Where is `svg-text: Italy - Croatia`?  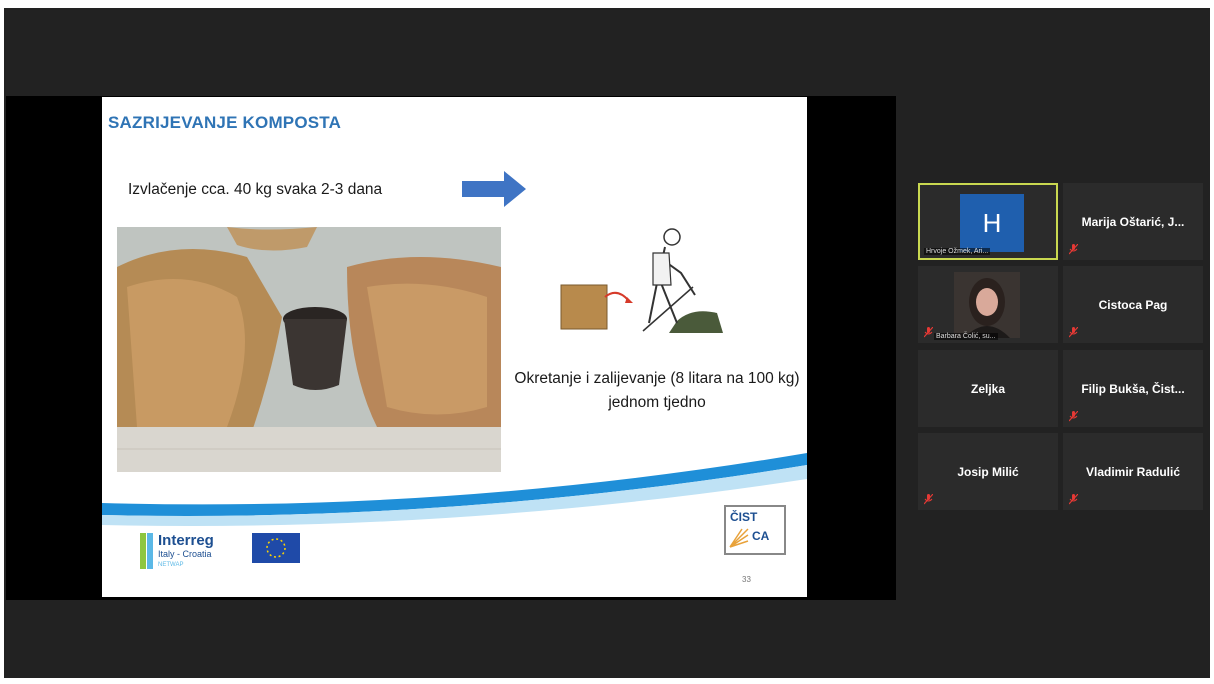
svg-text: Italy - Croatia is located at coordinates (185, 554).